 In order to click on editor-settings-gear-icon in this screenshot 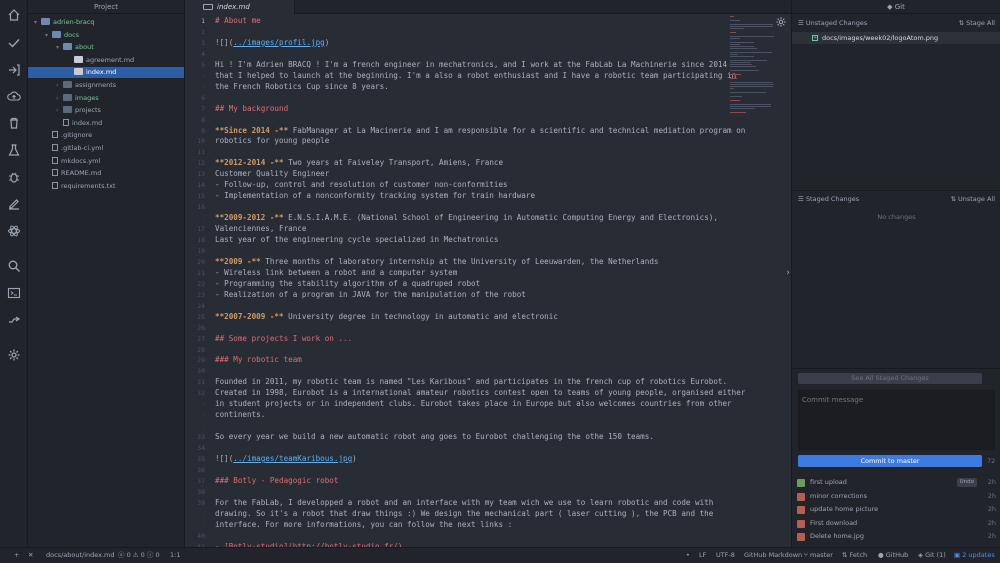, I will do `click(781, 22)`.